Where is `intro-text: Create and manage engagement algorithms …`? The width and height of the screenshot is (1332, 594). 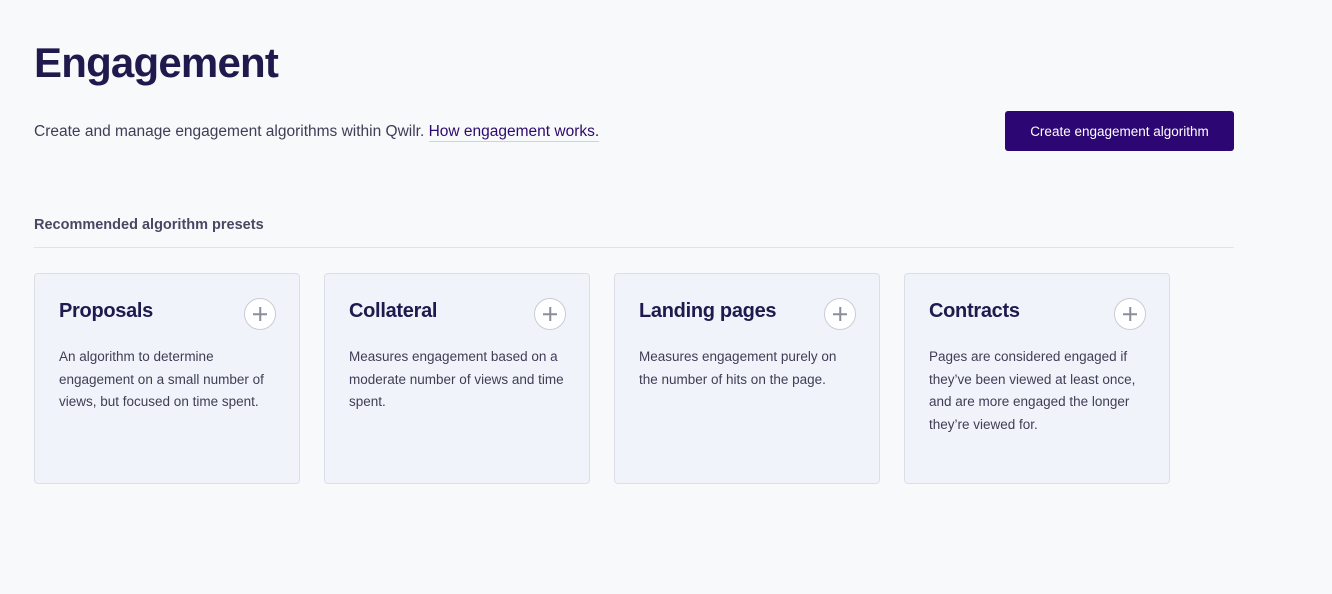
intro-text: Create and manage engagement algorithms … is located at coordinates (317, 132).